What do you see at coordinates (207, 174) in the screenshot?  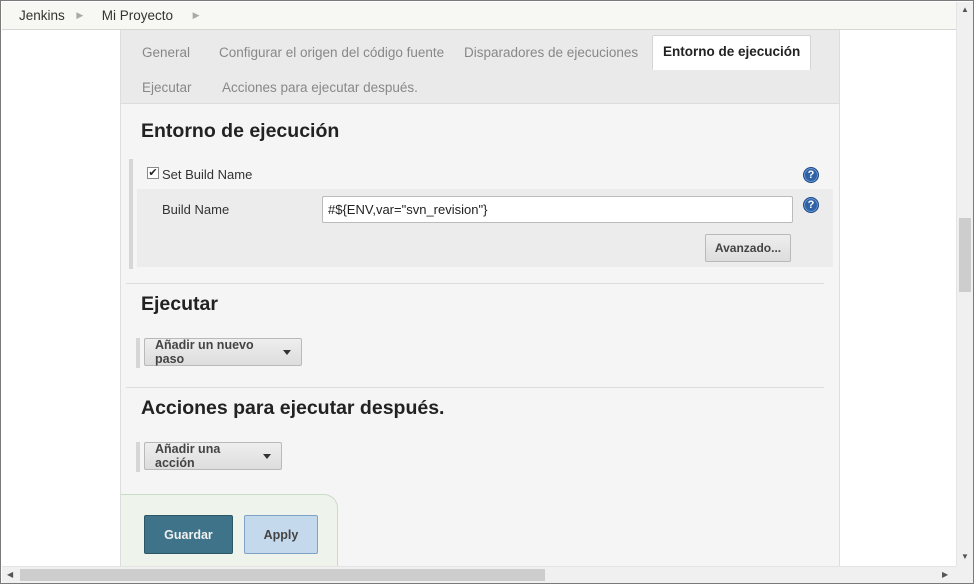 I see `set-build-name-label: Set Build Name` at bounding box center [207, 174].